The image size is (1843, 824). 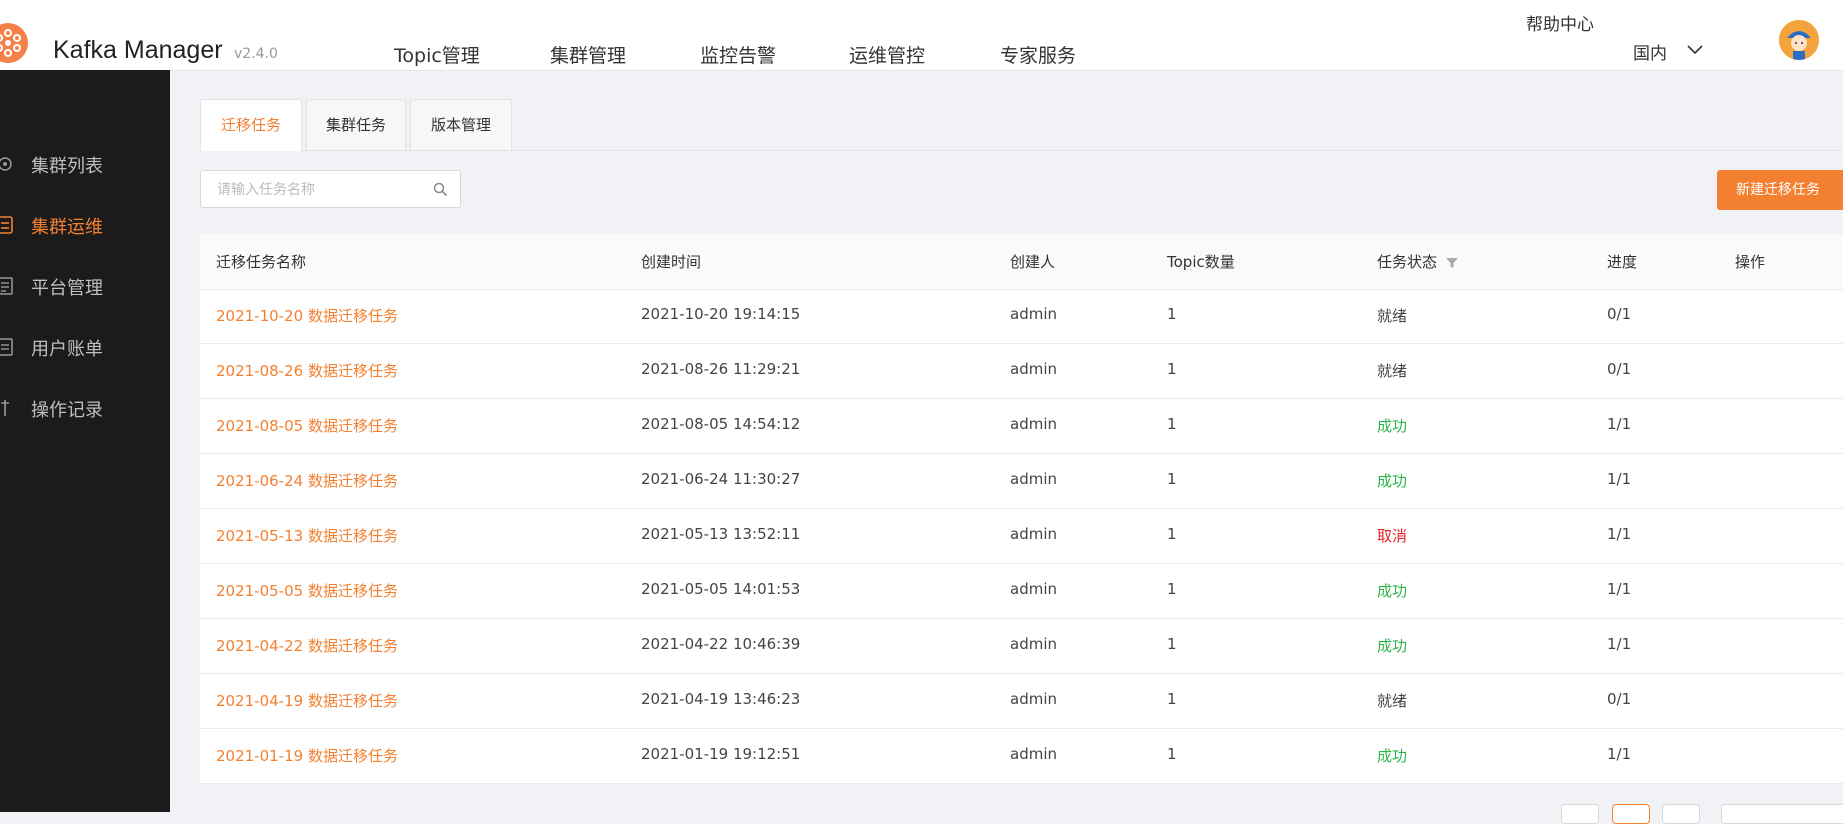 What do you see at coordinates (307, 480) in the screenshot?
I see `task-name-link: 2021-06-24 数据迁移任务` at bounding box center [307, 480].